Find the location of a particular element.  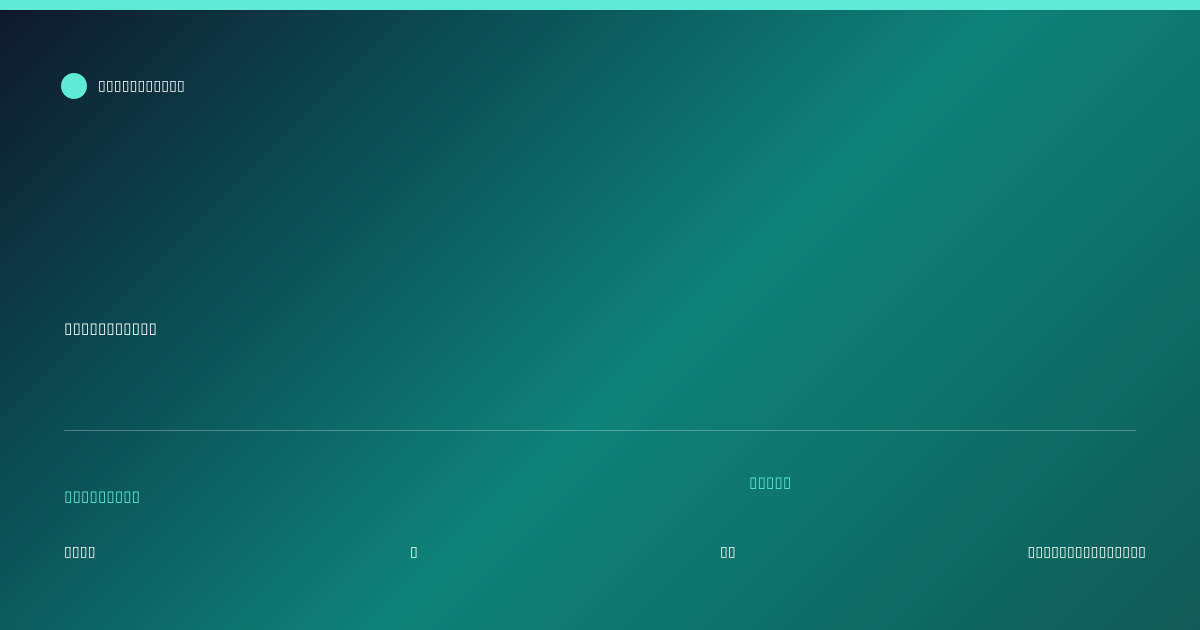

headline: ▯▯▯▯▯▯▯▯▯▯▯ is located at coordinates (110, 328).